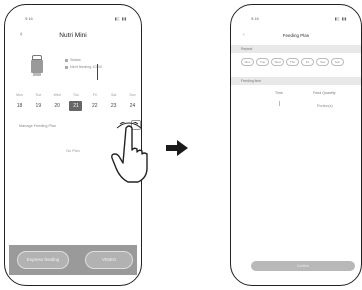 The image size is (362, 290). Describe the element at coordinates (129, 152) in the screenshot. I see `tap-hand-icon` at that location.